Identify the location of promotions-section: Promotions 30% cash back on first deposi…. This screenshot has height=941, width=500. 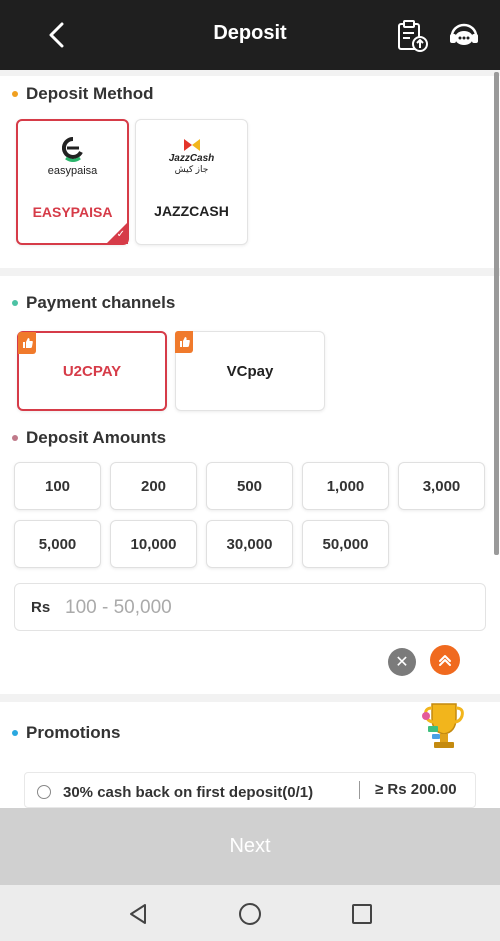
(250, 755).